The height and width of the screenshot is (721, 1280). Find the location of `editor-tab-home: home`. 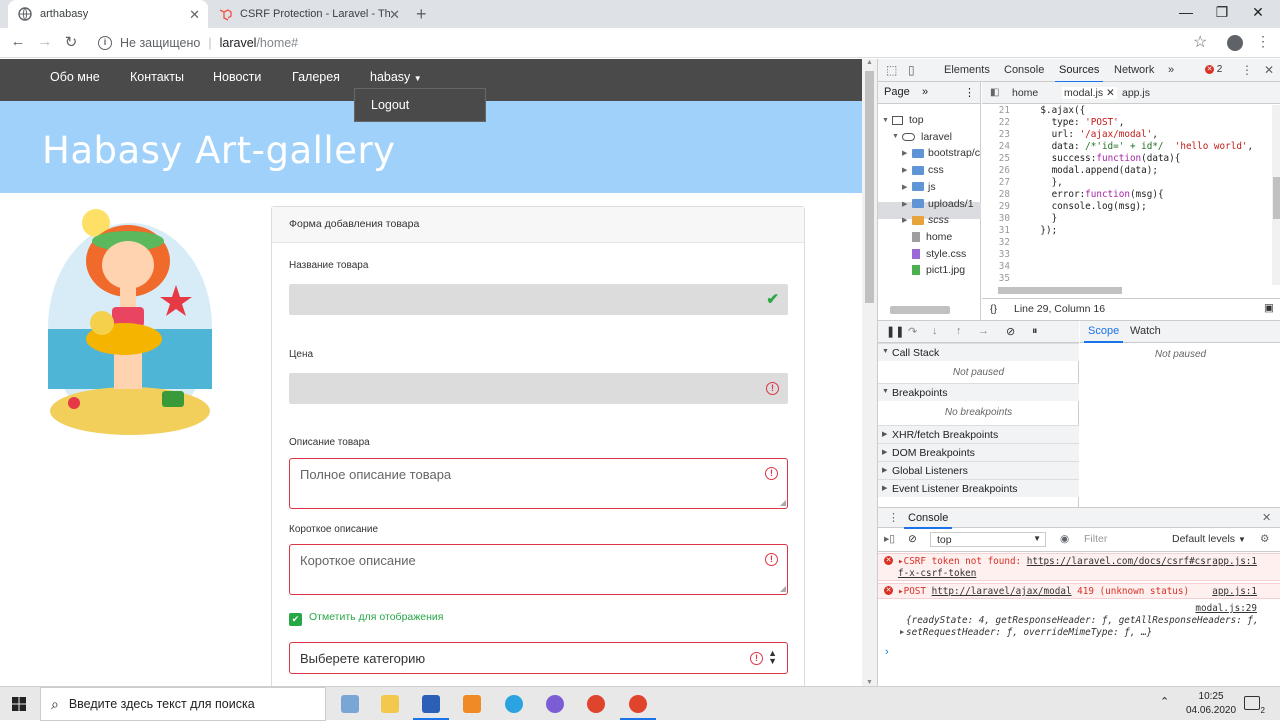

editor-tab-home: home is located at coordinates (1025, 93).